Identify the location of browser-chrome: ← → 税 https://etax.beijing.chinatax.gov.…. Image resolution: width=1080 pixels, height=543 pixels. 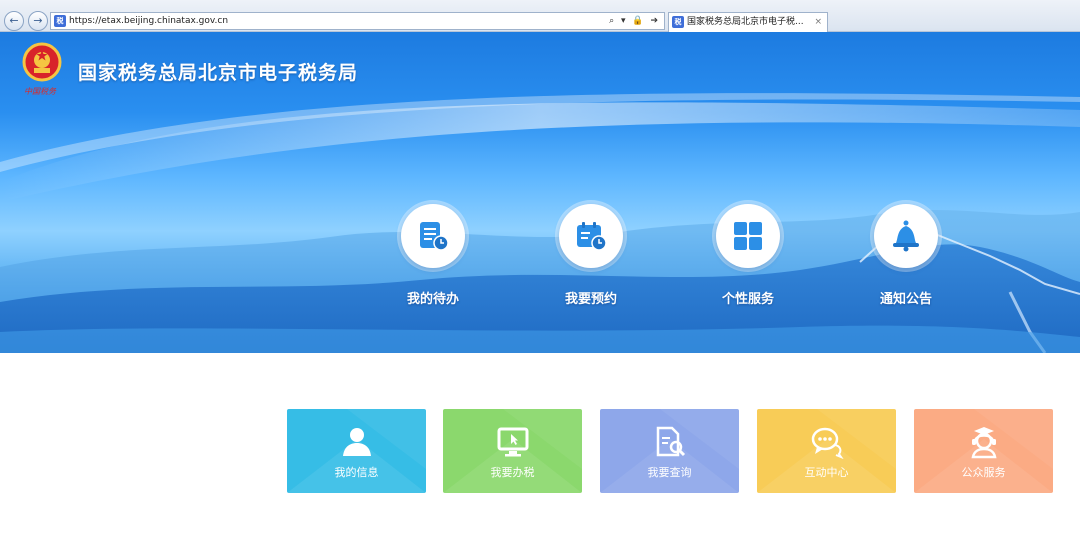
(540, 16).